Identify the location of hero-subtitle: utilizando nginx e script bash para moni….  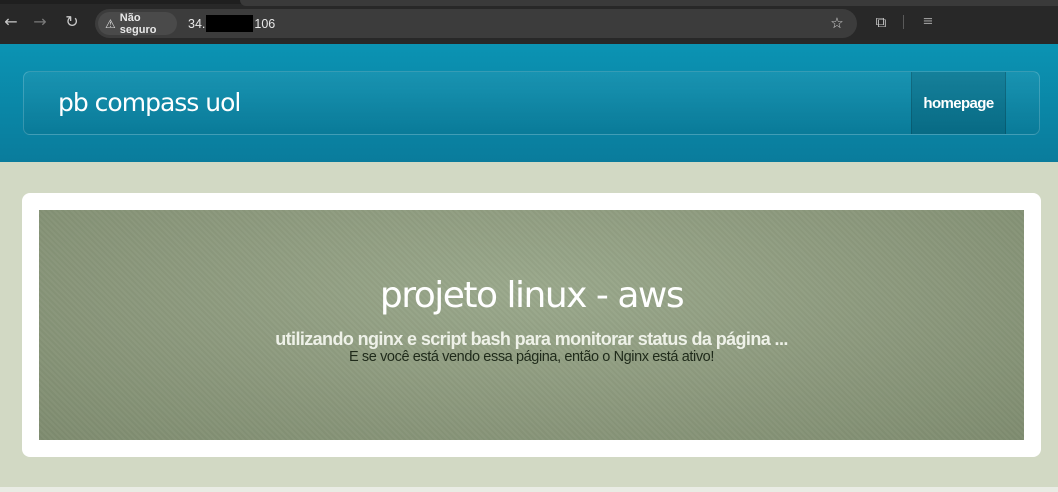
(531, 339).